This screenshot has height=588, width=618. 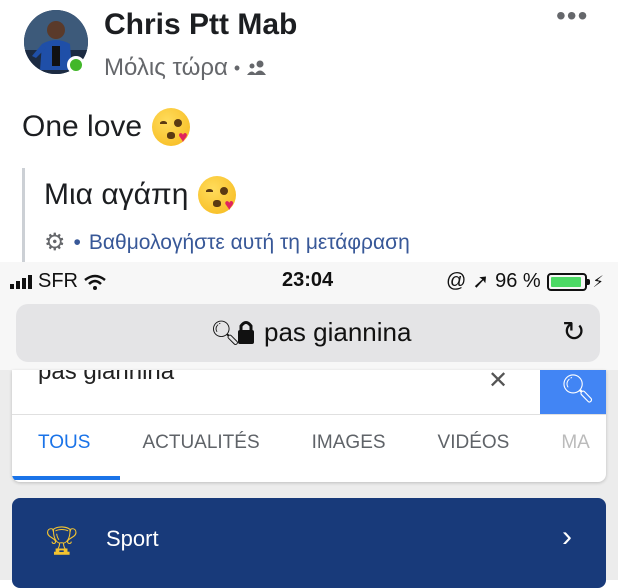 I want to click on charging-bolt-icon: ⚡, so click(x=598, y=282).